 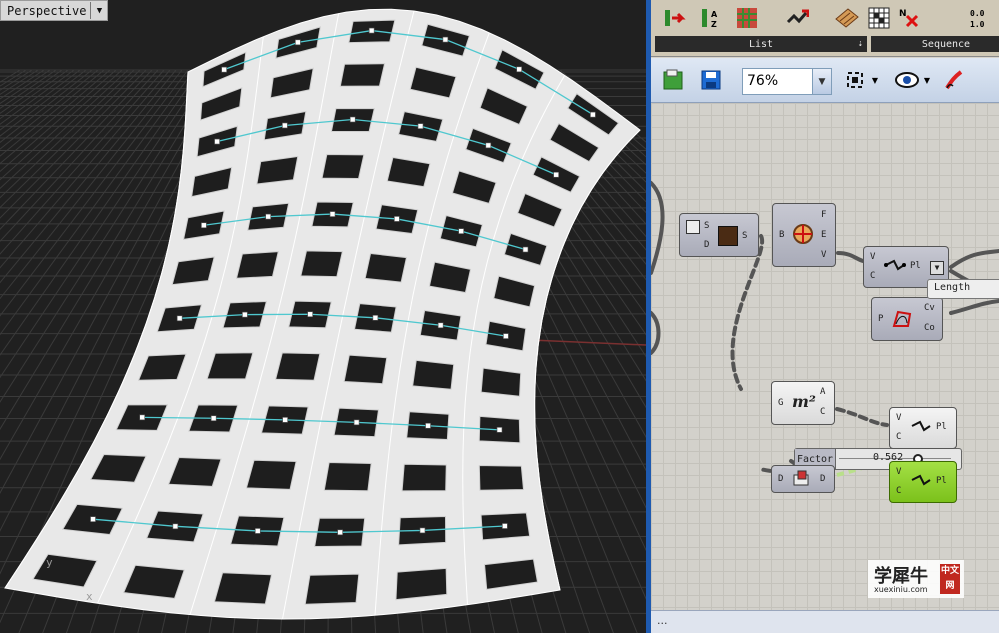 I want to click on area-output-c: C, so click(x=822, y=412).